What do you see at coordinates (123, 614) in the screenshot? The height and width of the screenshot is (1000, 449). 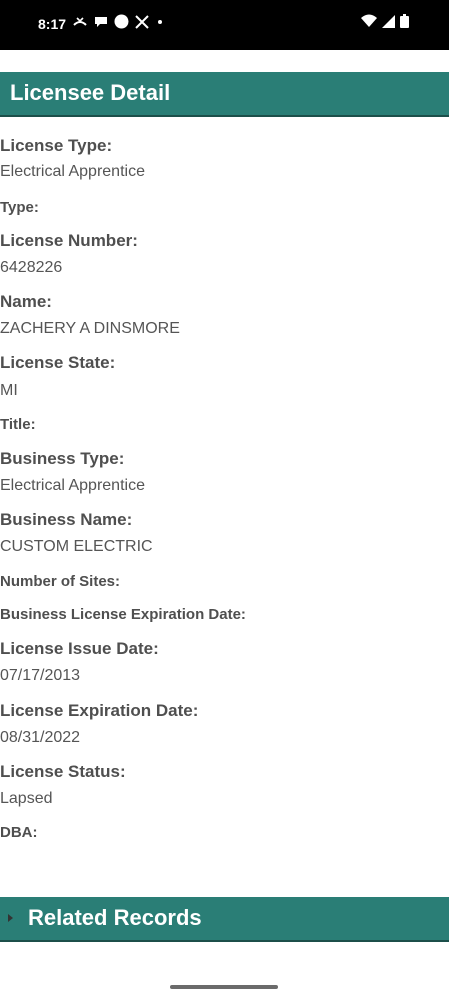 I see `business-license-expiration-label: Business License Expiration Date:` at bounding box center [123, 614].